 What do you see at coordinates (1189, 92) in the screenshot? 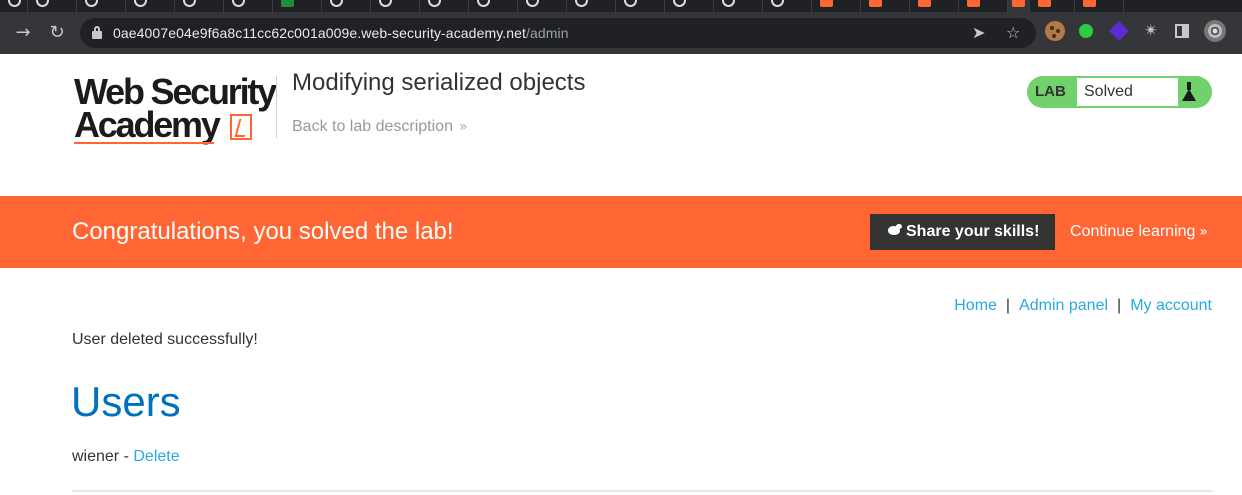
I see `flask-icon` at bounding box center [1189, 92].